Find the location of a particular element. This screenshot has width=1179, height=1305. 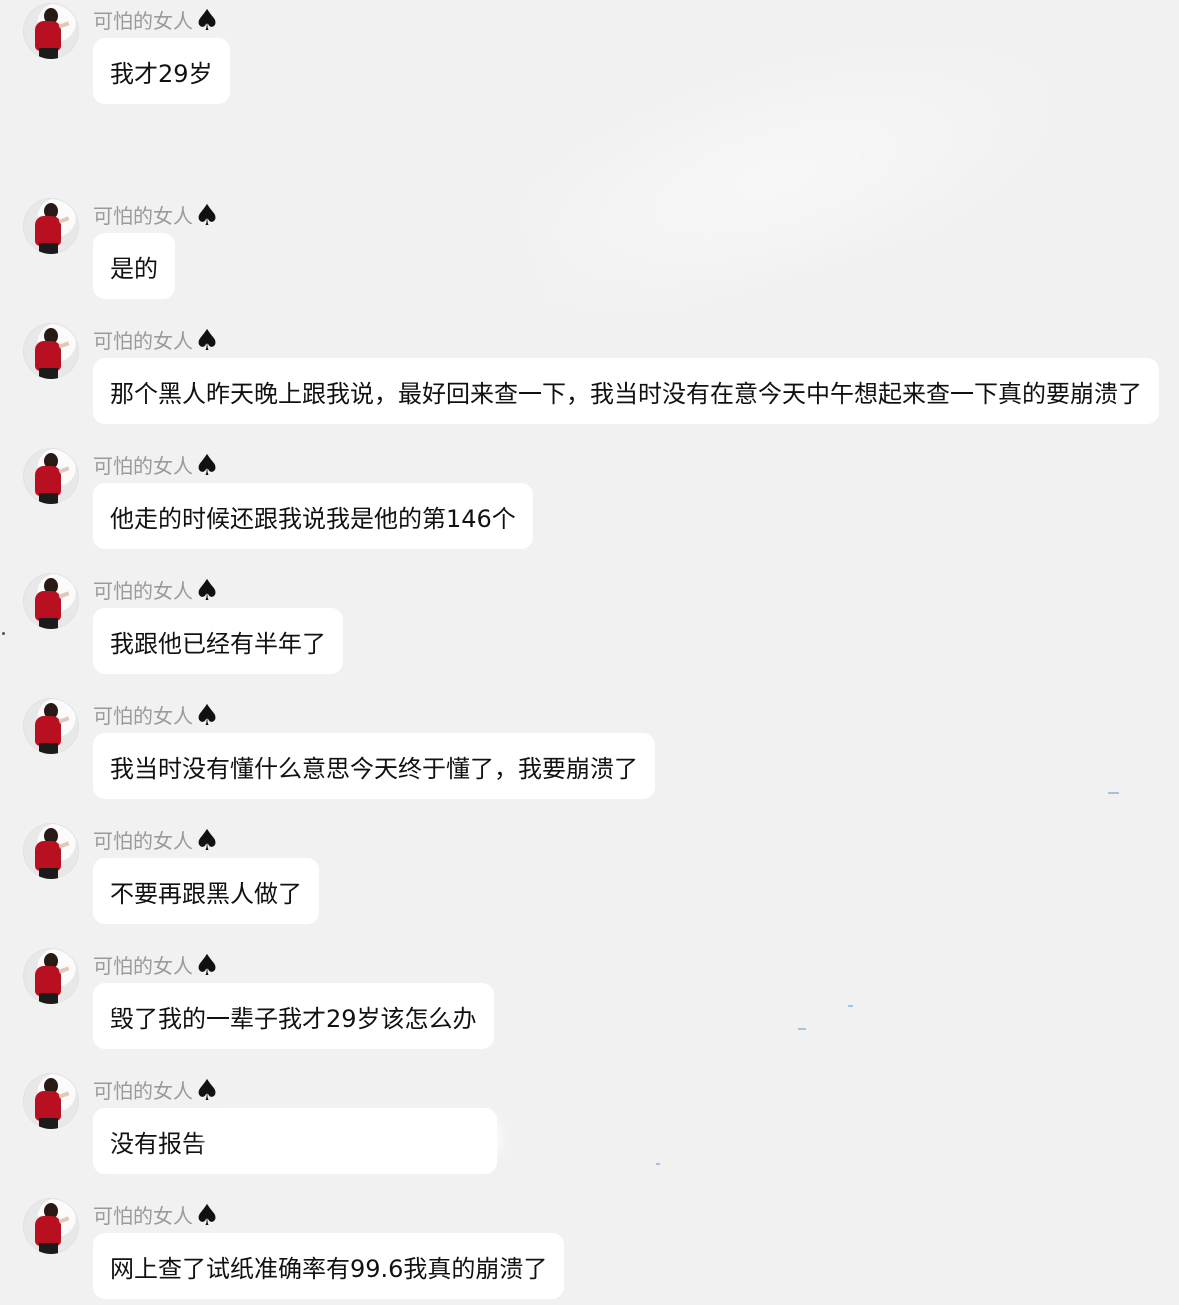

obscured-text-overlay is located at coordinates (352, 1137).